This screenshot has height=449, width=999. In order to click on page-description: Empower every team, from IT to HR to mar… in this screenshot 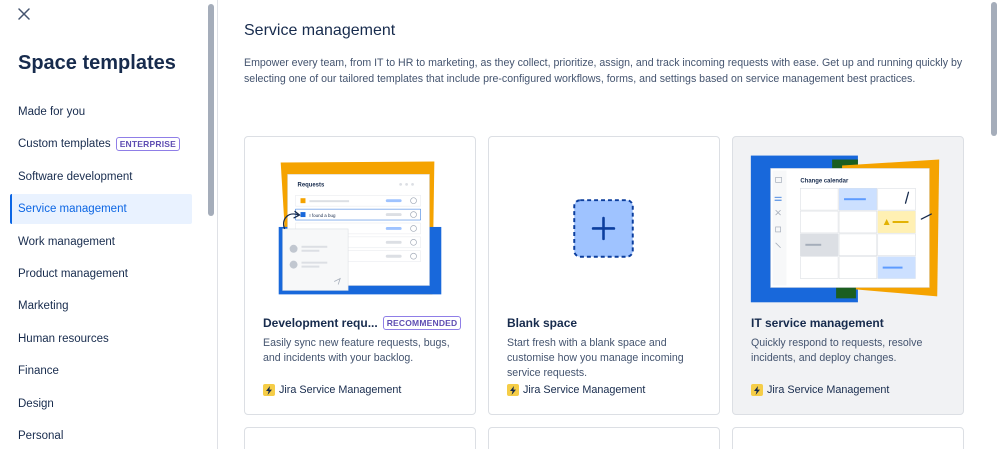, I will do `click(603, 71)`.